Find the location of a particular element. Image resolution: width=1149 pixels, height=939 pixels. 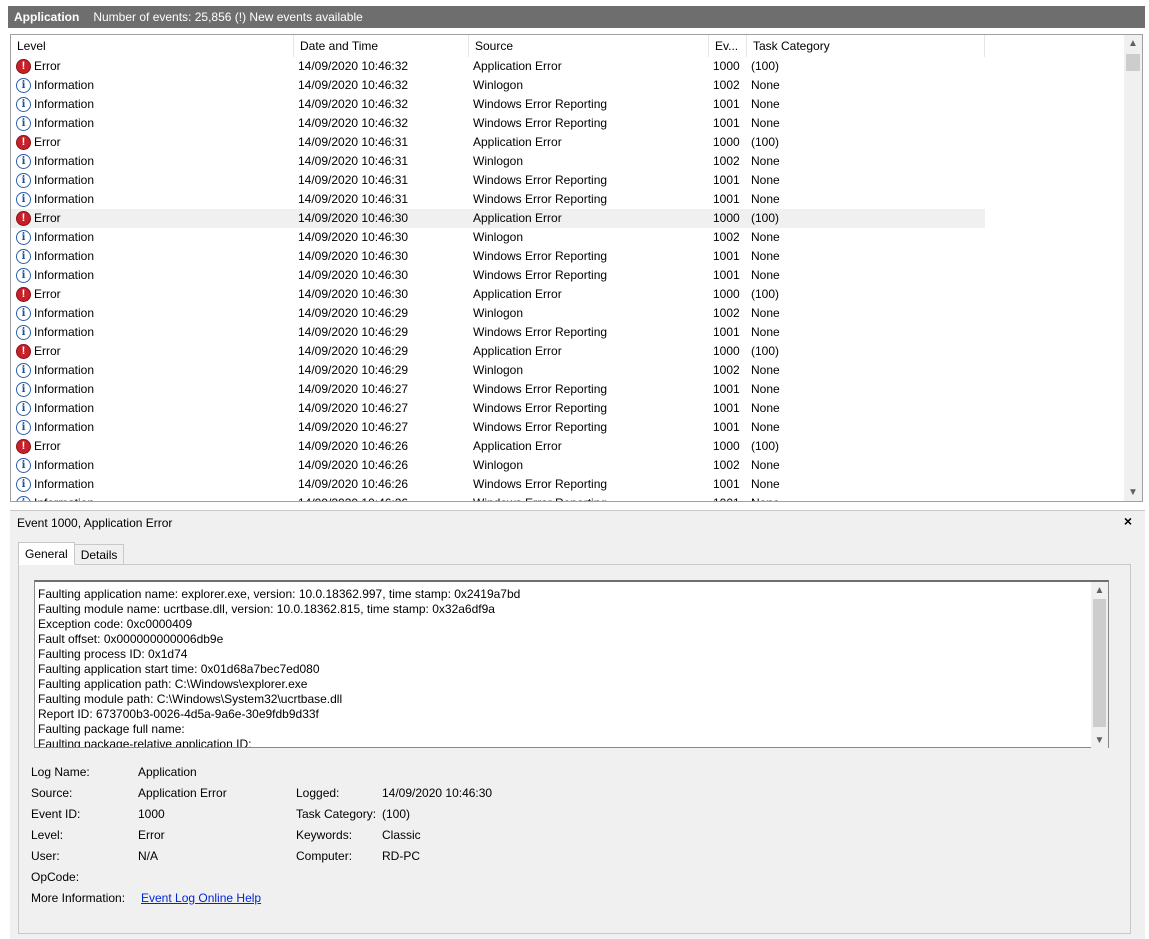

tab-details: Details is located at coordinates (99, 554).